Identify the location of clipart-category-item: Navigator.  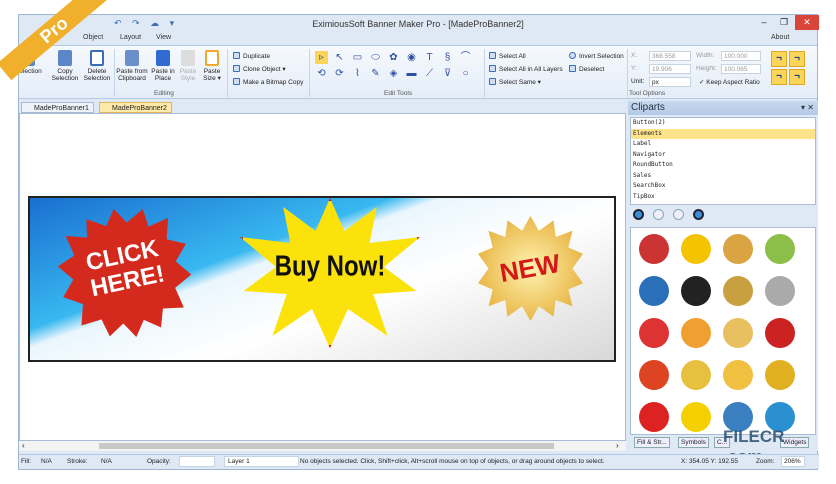
(723, 155).